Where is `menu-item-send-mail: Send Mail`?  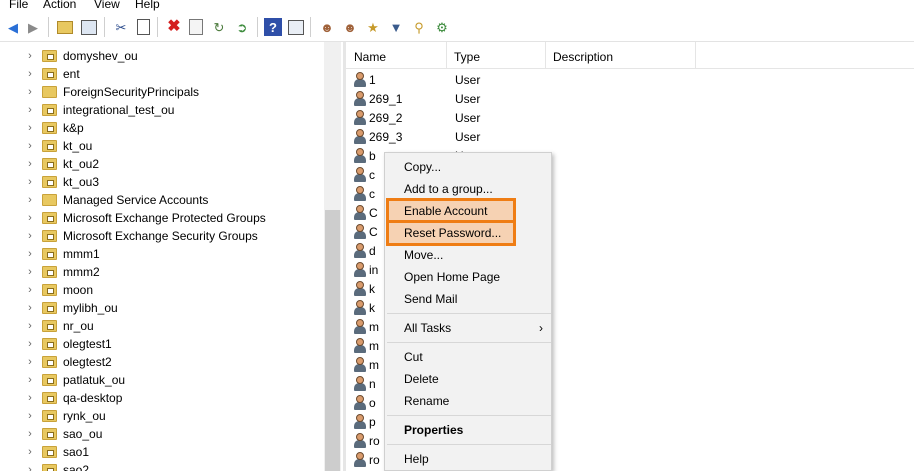
menu-item-send-mail: Send Mail is located at coordinates (469, 299).